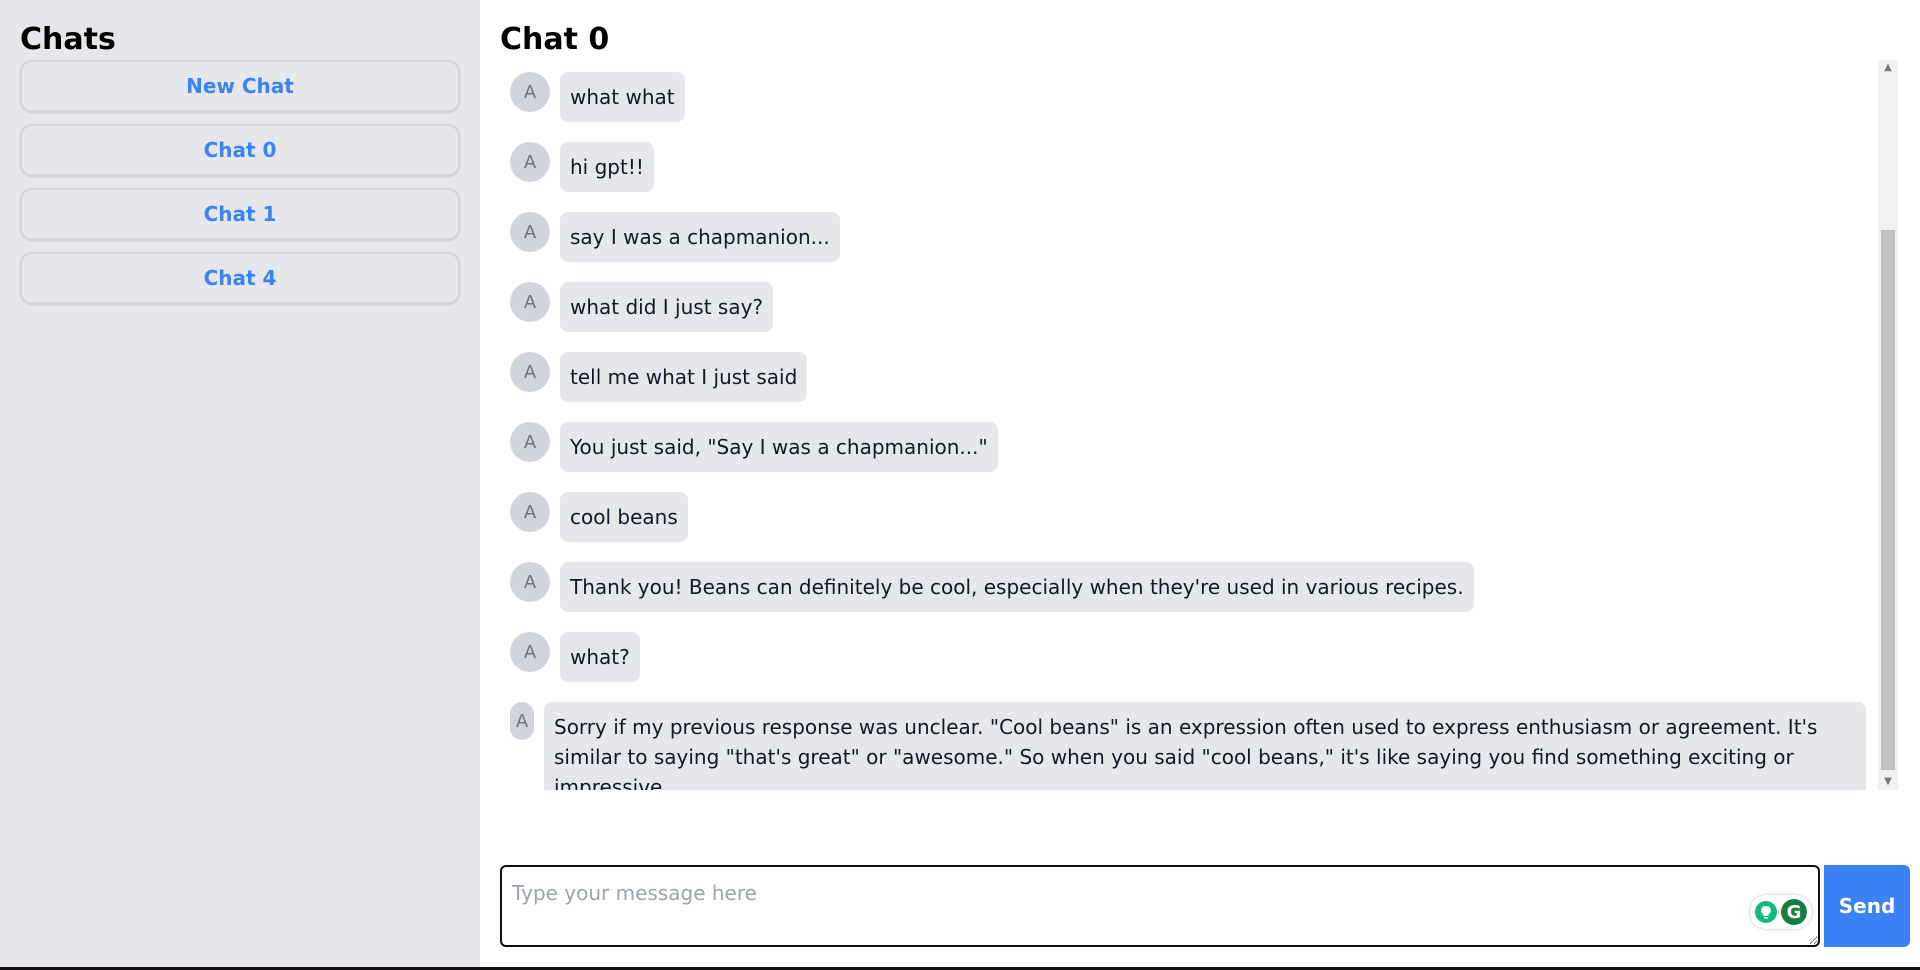 This screenshot has height=970, width=1920. I want to click on message-scrollbar: ▲ ▼, so click(1888, 425).